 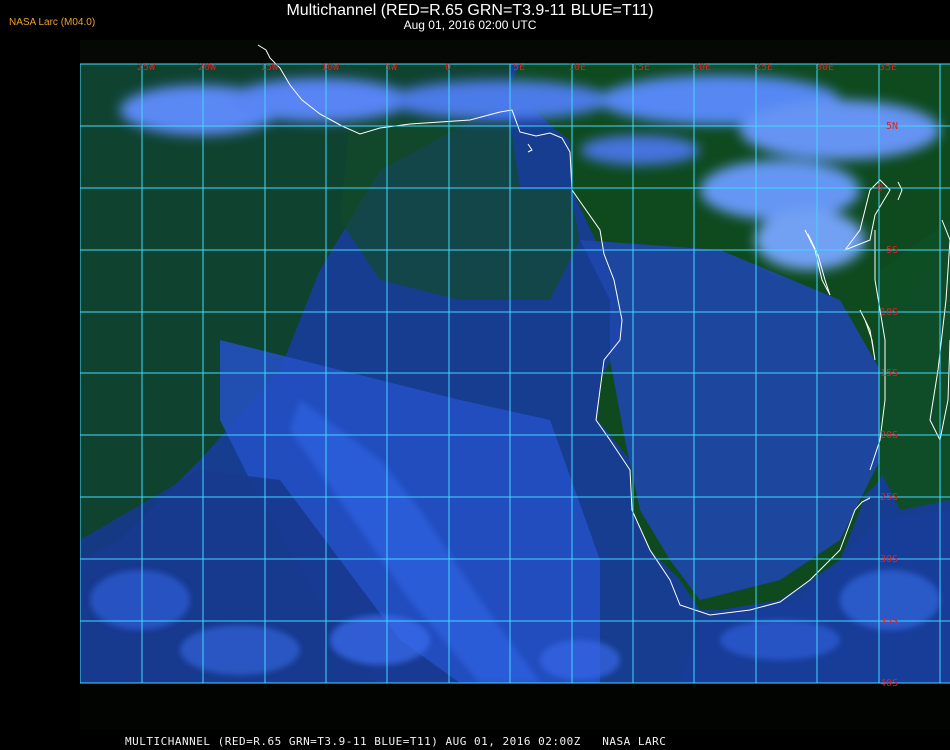 I want to click on lat-label: 35S, so click(x=889, y=621).